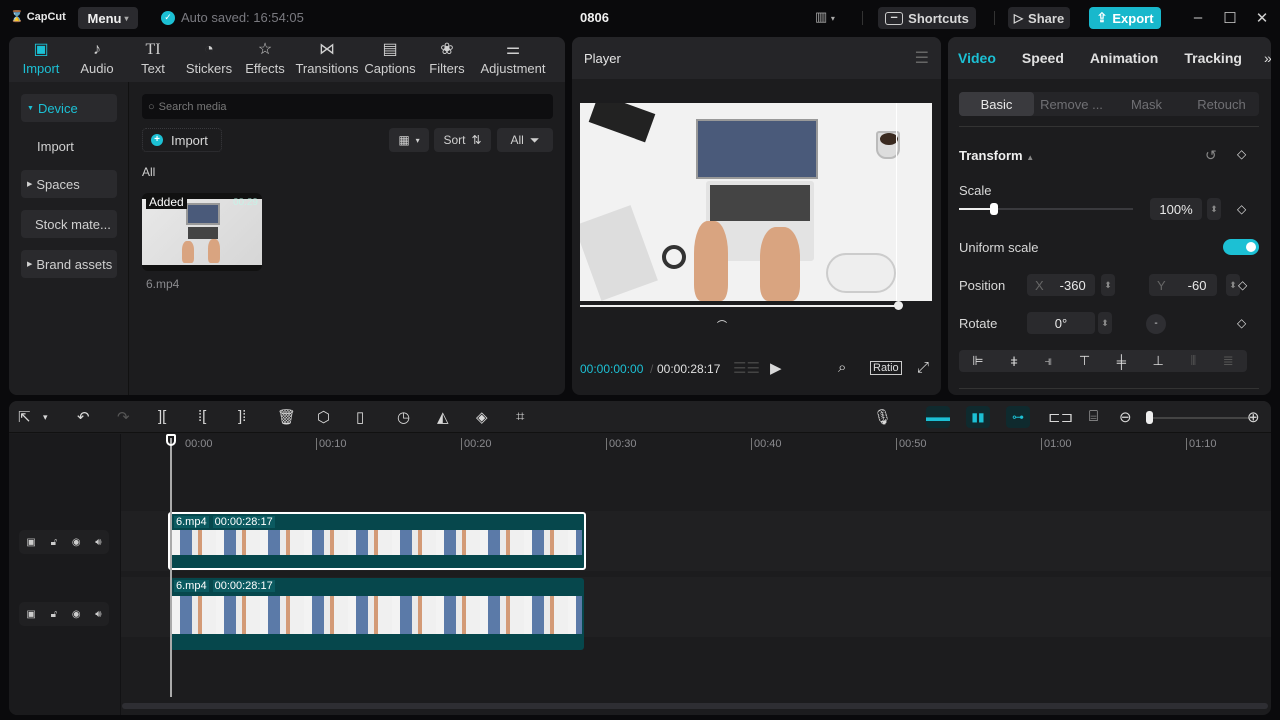 The image size is (1280, 720). What do you see at coordinates (202, 416) in the screenshot?
I see `split-left-icon: ⁞[` at bounding box center [202, 416].